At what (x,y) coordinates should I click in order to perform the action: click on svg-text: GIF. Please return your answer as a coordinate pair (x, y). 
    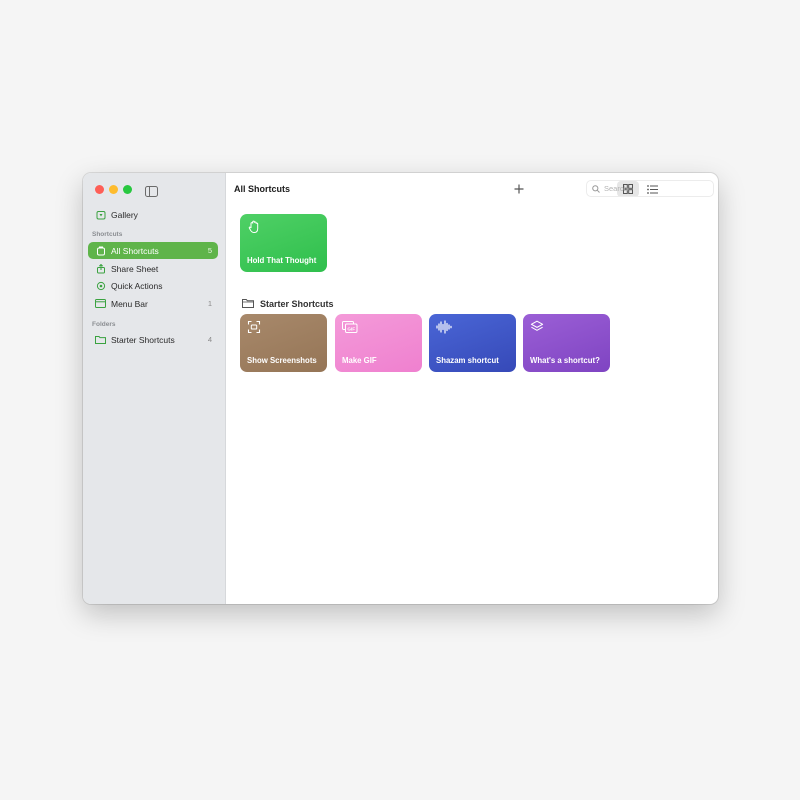
    Looking at the image, I should click on (351, 328).